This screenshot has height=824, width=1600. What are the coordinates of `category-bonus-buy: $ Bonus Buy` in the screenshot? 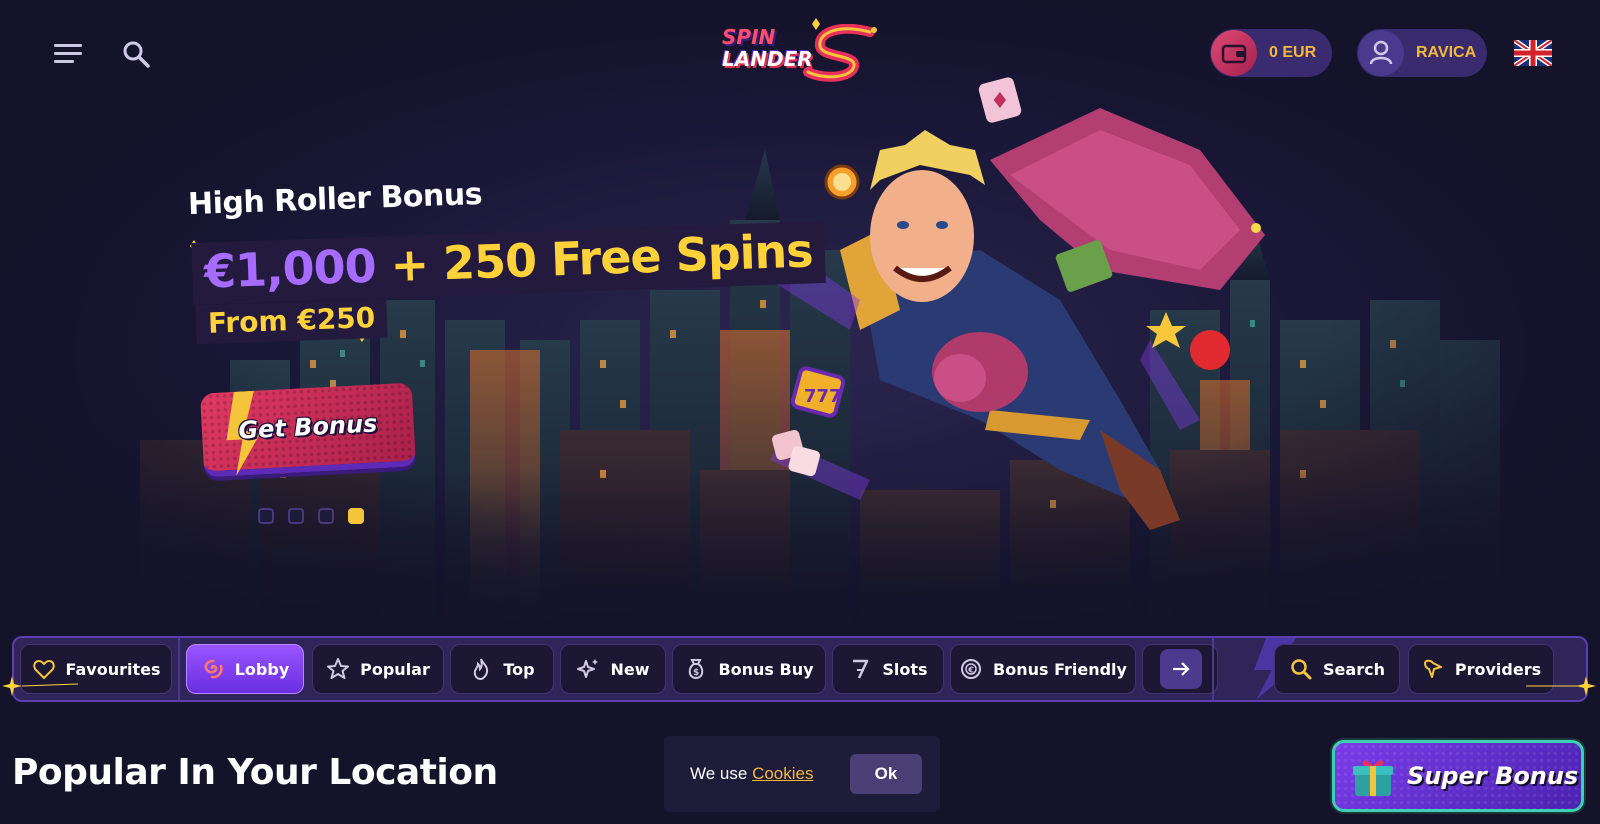 It's located at (749, 669).